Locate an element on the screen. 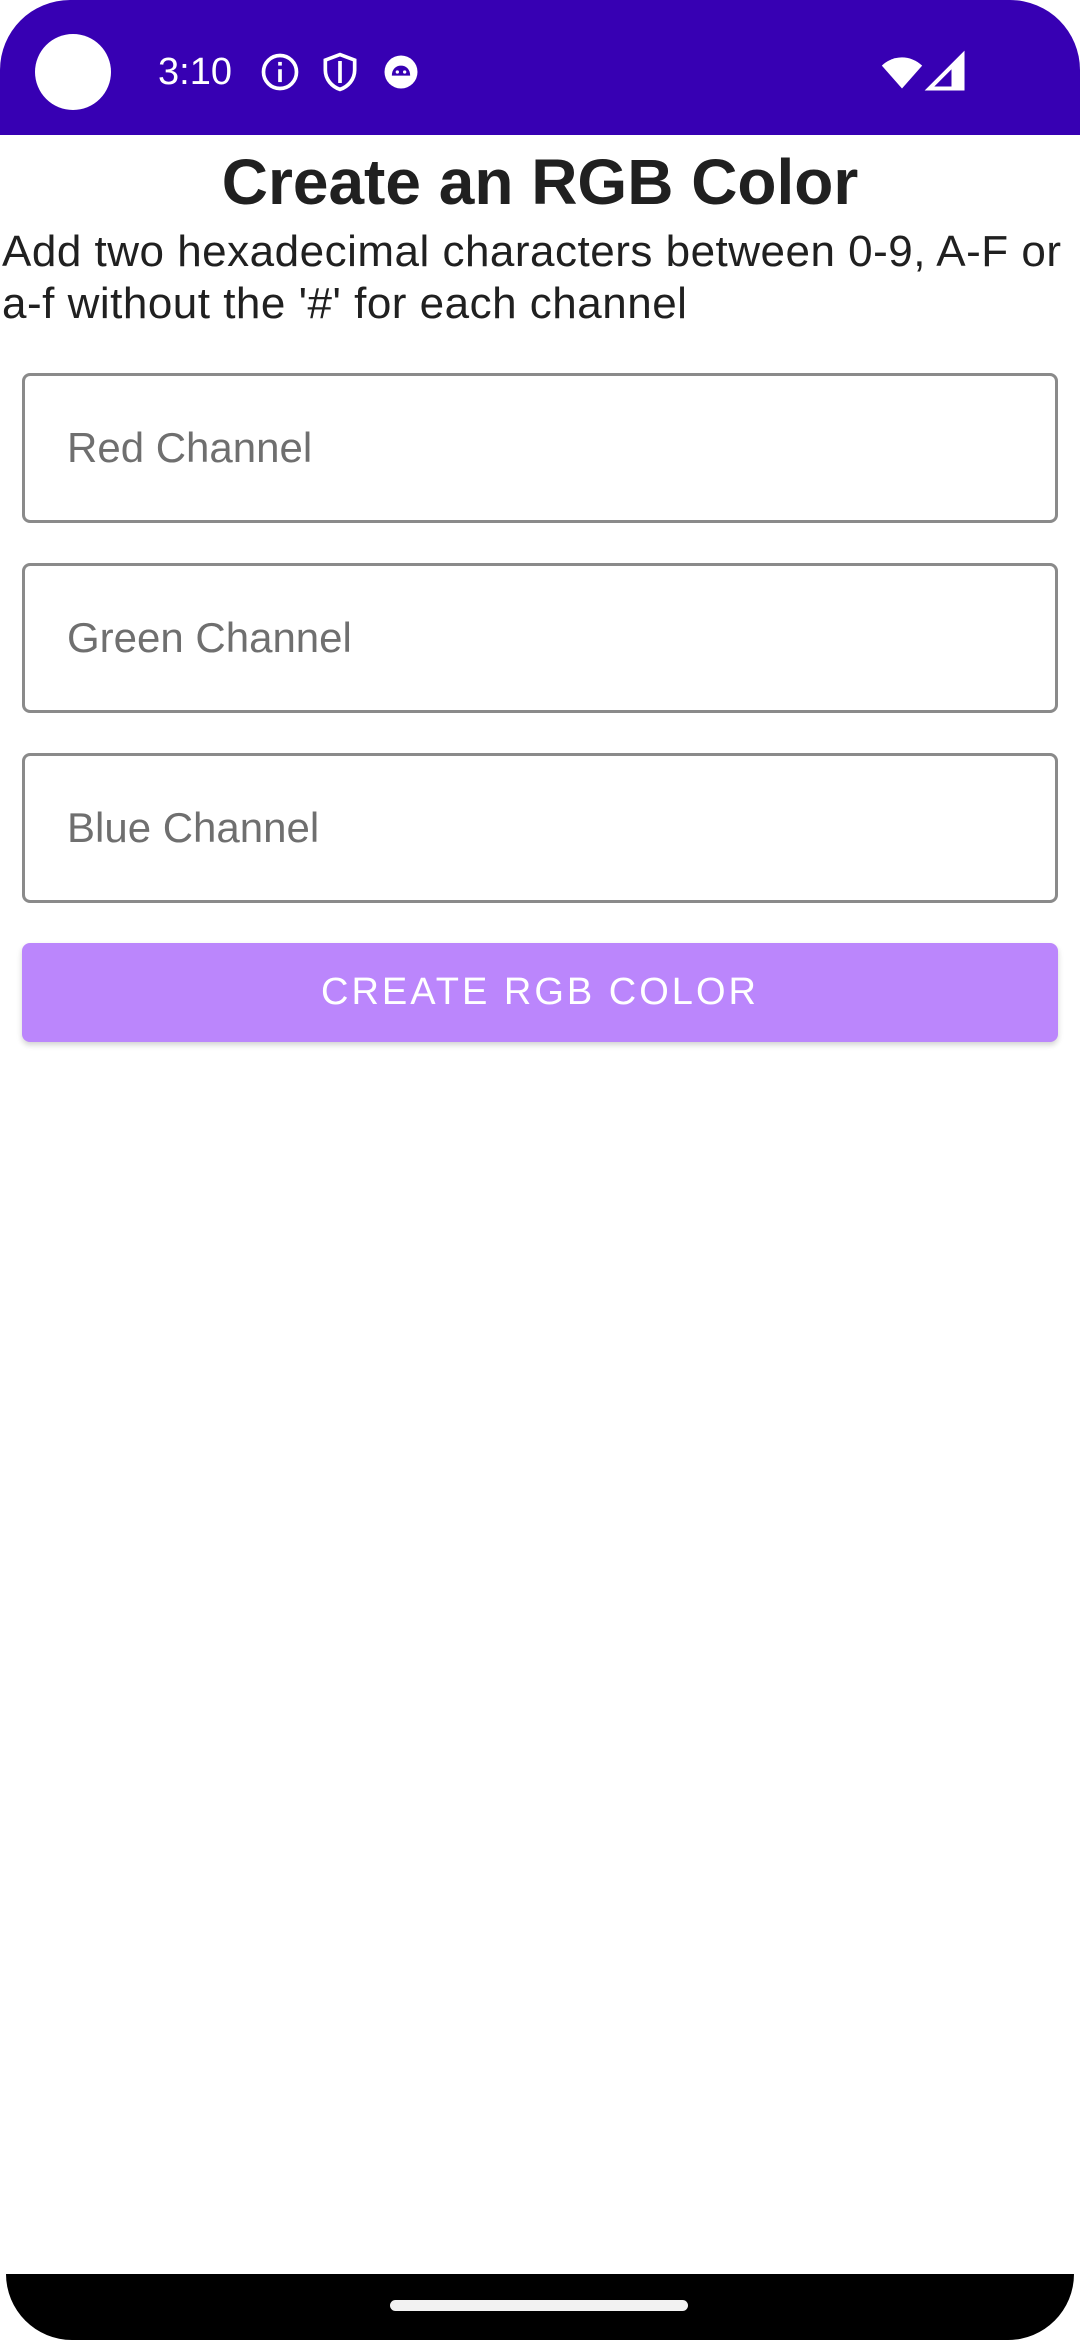 This screenshot has height=2340, width=1080. green-channel-field is located at coordinates (540, 638).